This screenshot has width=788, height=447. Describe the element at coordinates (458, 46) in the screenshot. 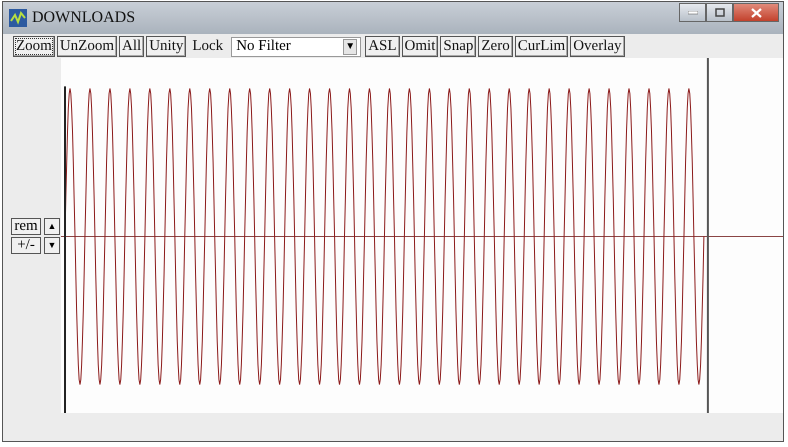

I see `toolbar-button: Snap` at that location.